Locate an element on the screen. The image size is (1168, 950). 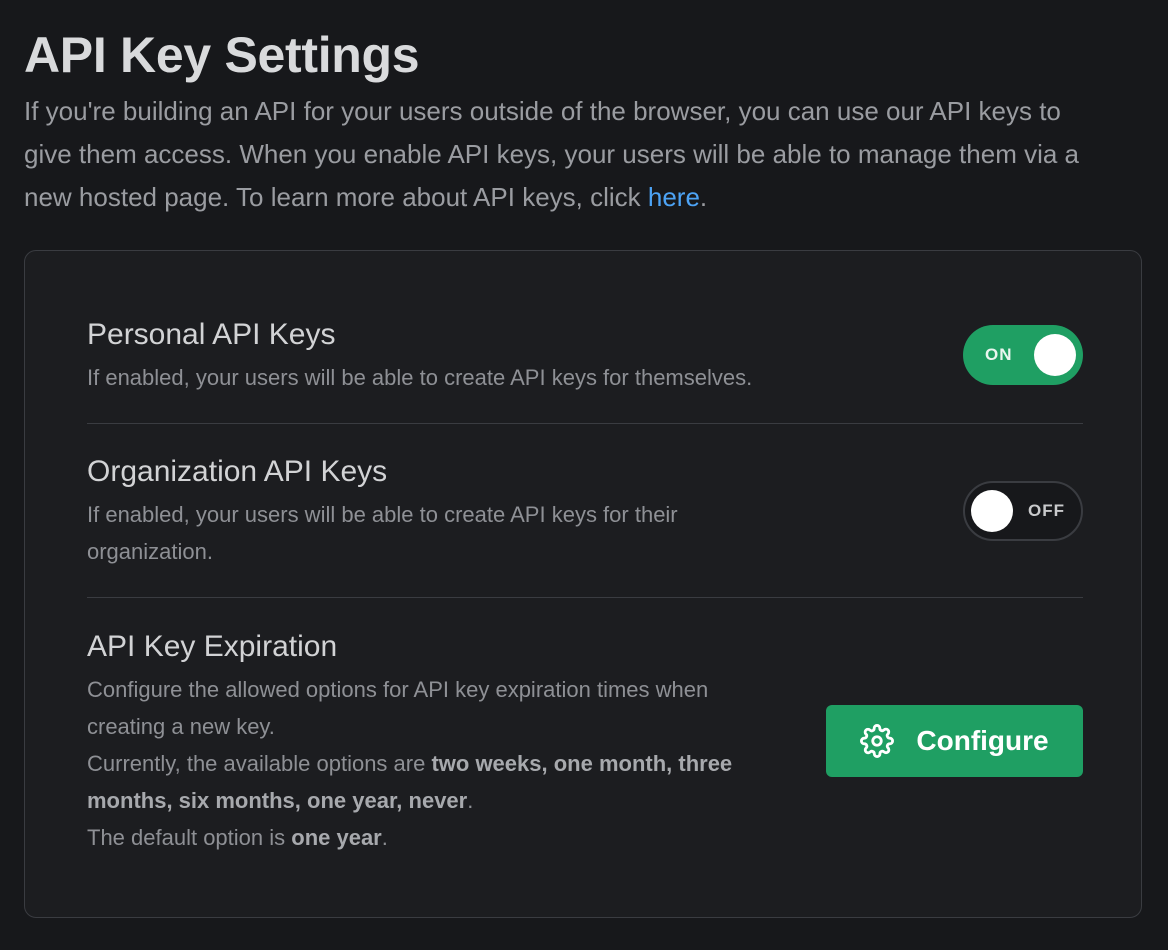
gear-icon is located at coordinates (877, 741).